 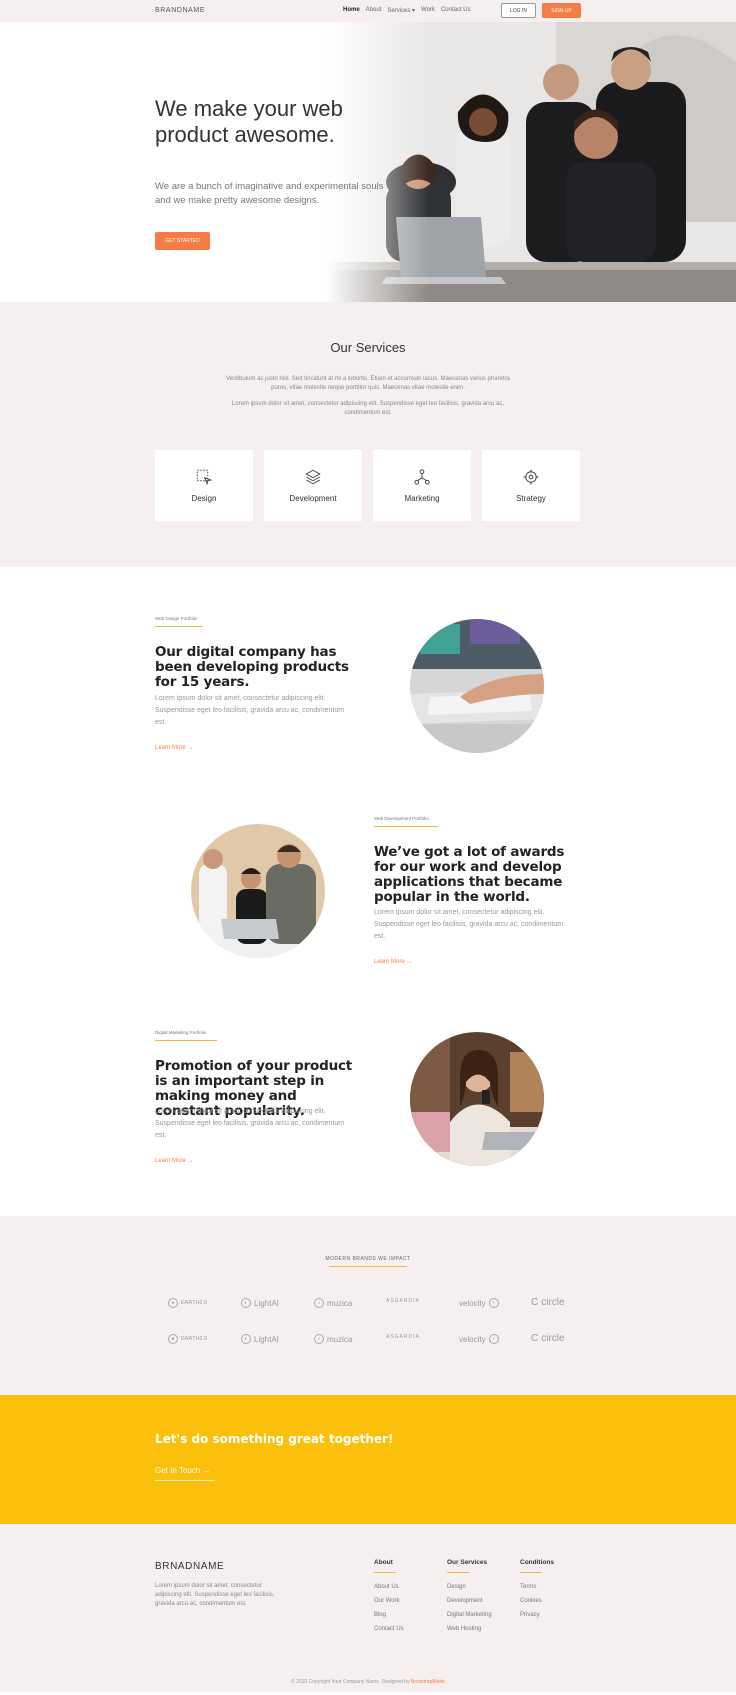 What do you see at coordinates (204, 498) in the screenshot?
I see `service-card-label: Design` at bounding box center [204, 498].